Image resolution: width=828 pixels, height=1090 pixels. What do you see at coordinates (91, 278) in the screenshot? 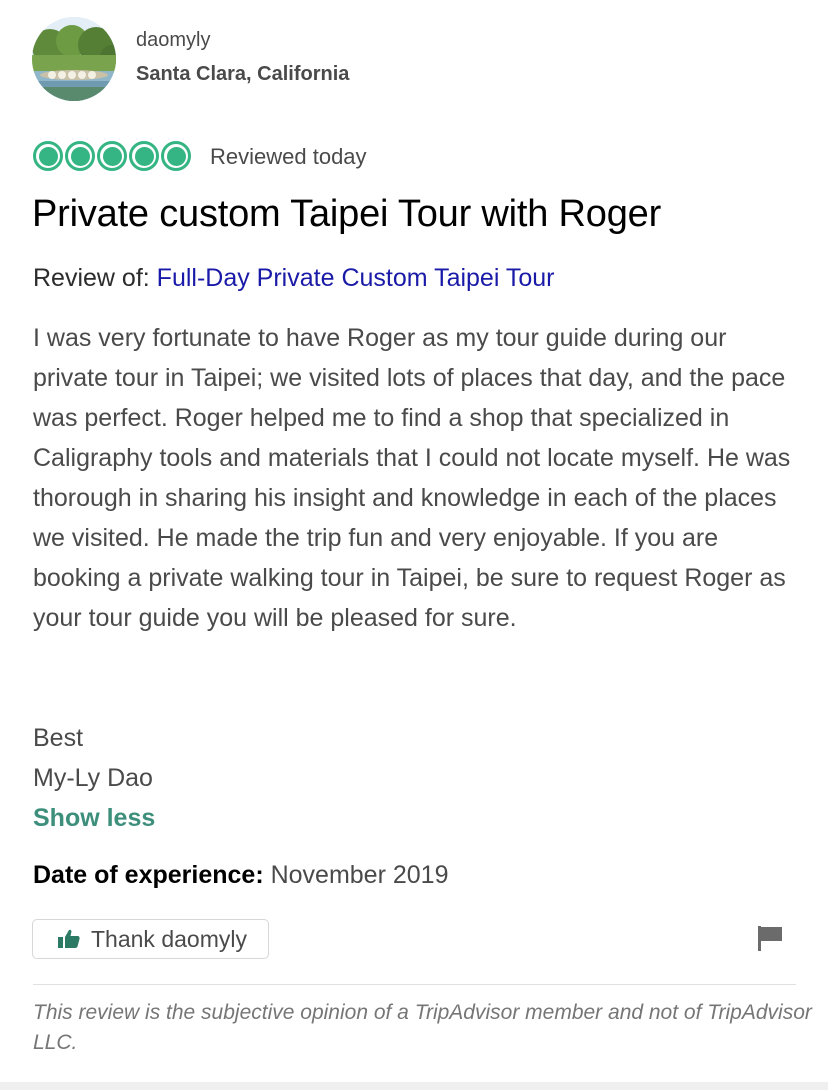
I see `review-of-label: Review of:` at bounding box center [91, 278].